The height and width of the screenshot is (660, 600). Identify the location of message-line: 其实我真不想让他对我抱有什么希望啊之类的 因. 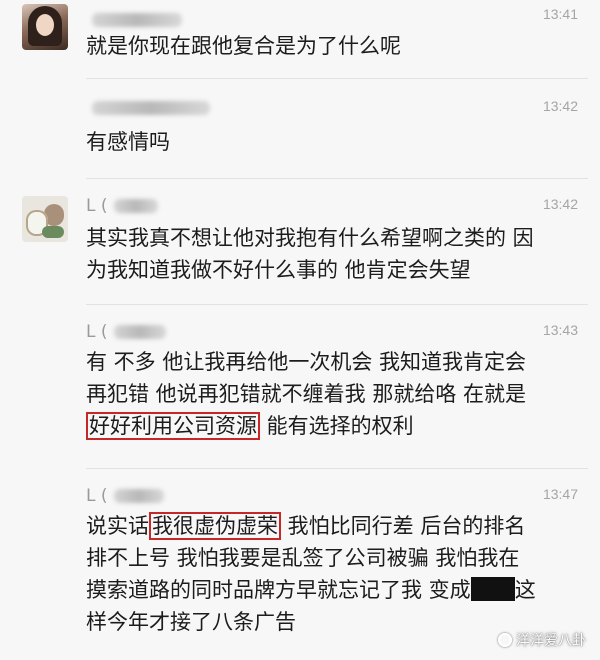
(310, 238).